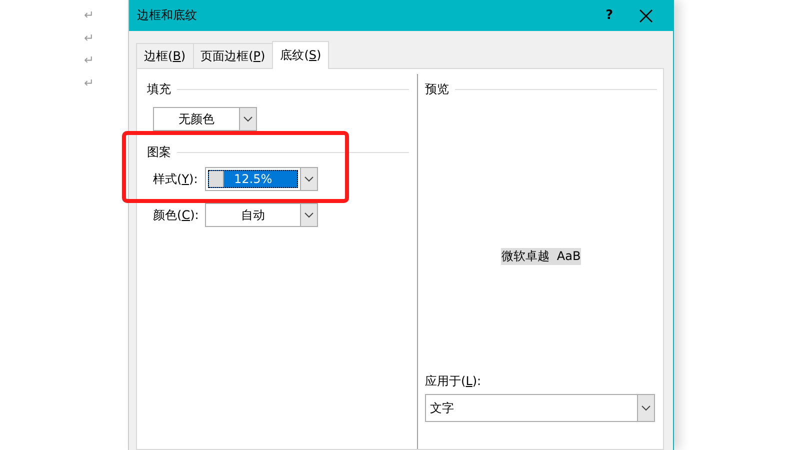  I want to click on apply-to-dropdown: 文字, so click(540, 408).